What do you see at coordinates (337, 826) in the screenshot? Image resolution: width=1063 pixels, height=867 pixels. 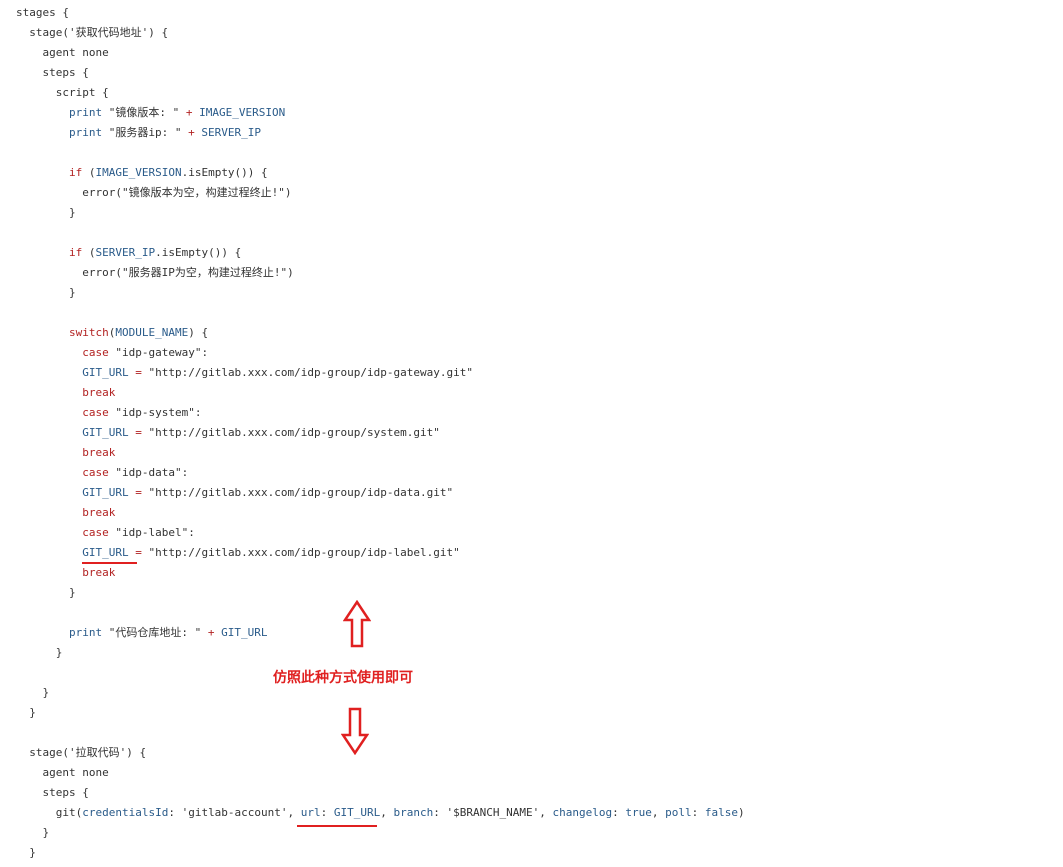 I see `url-param-underline` at bounding box center [337, 826].